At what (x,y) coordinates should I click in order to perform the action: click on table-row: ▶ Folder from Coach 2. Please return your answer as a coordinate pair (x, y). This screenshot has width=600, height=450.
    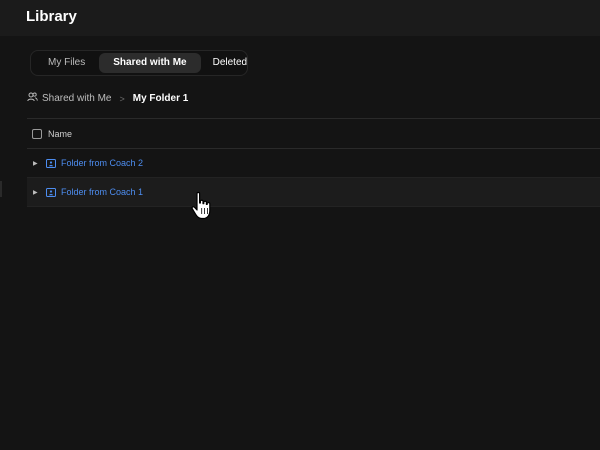
    Looking at the image, I should click on (313, 163).